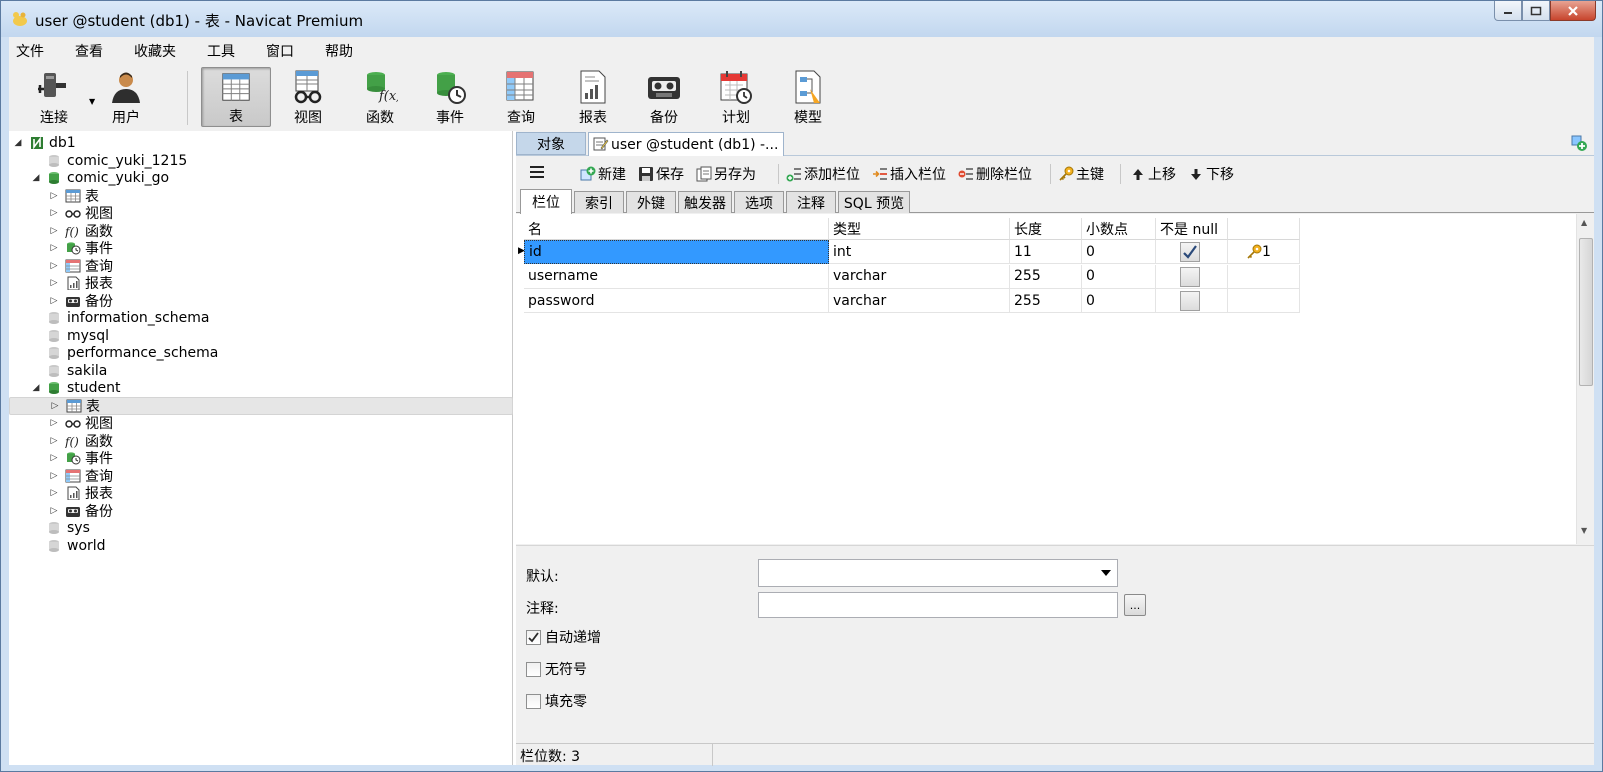 This screenshot has width=1603, height=772. I want to click on column-header-4: 不是 null, so click(1192, 229).